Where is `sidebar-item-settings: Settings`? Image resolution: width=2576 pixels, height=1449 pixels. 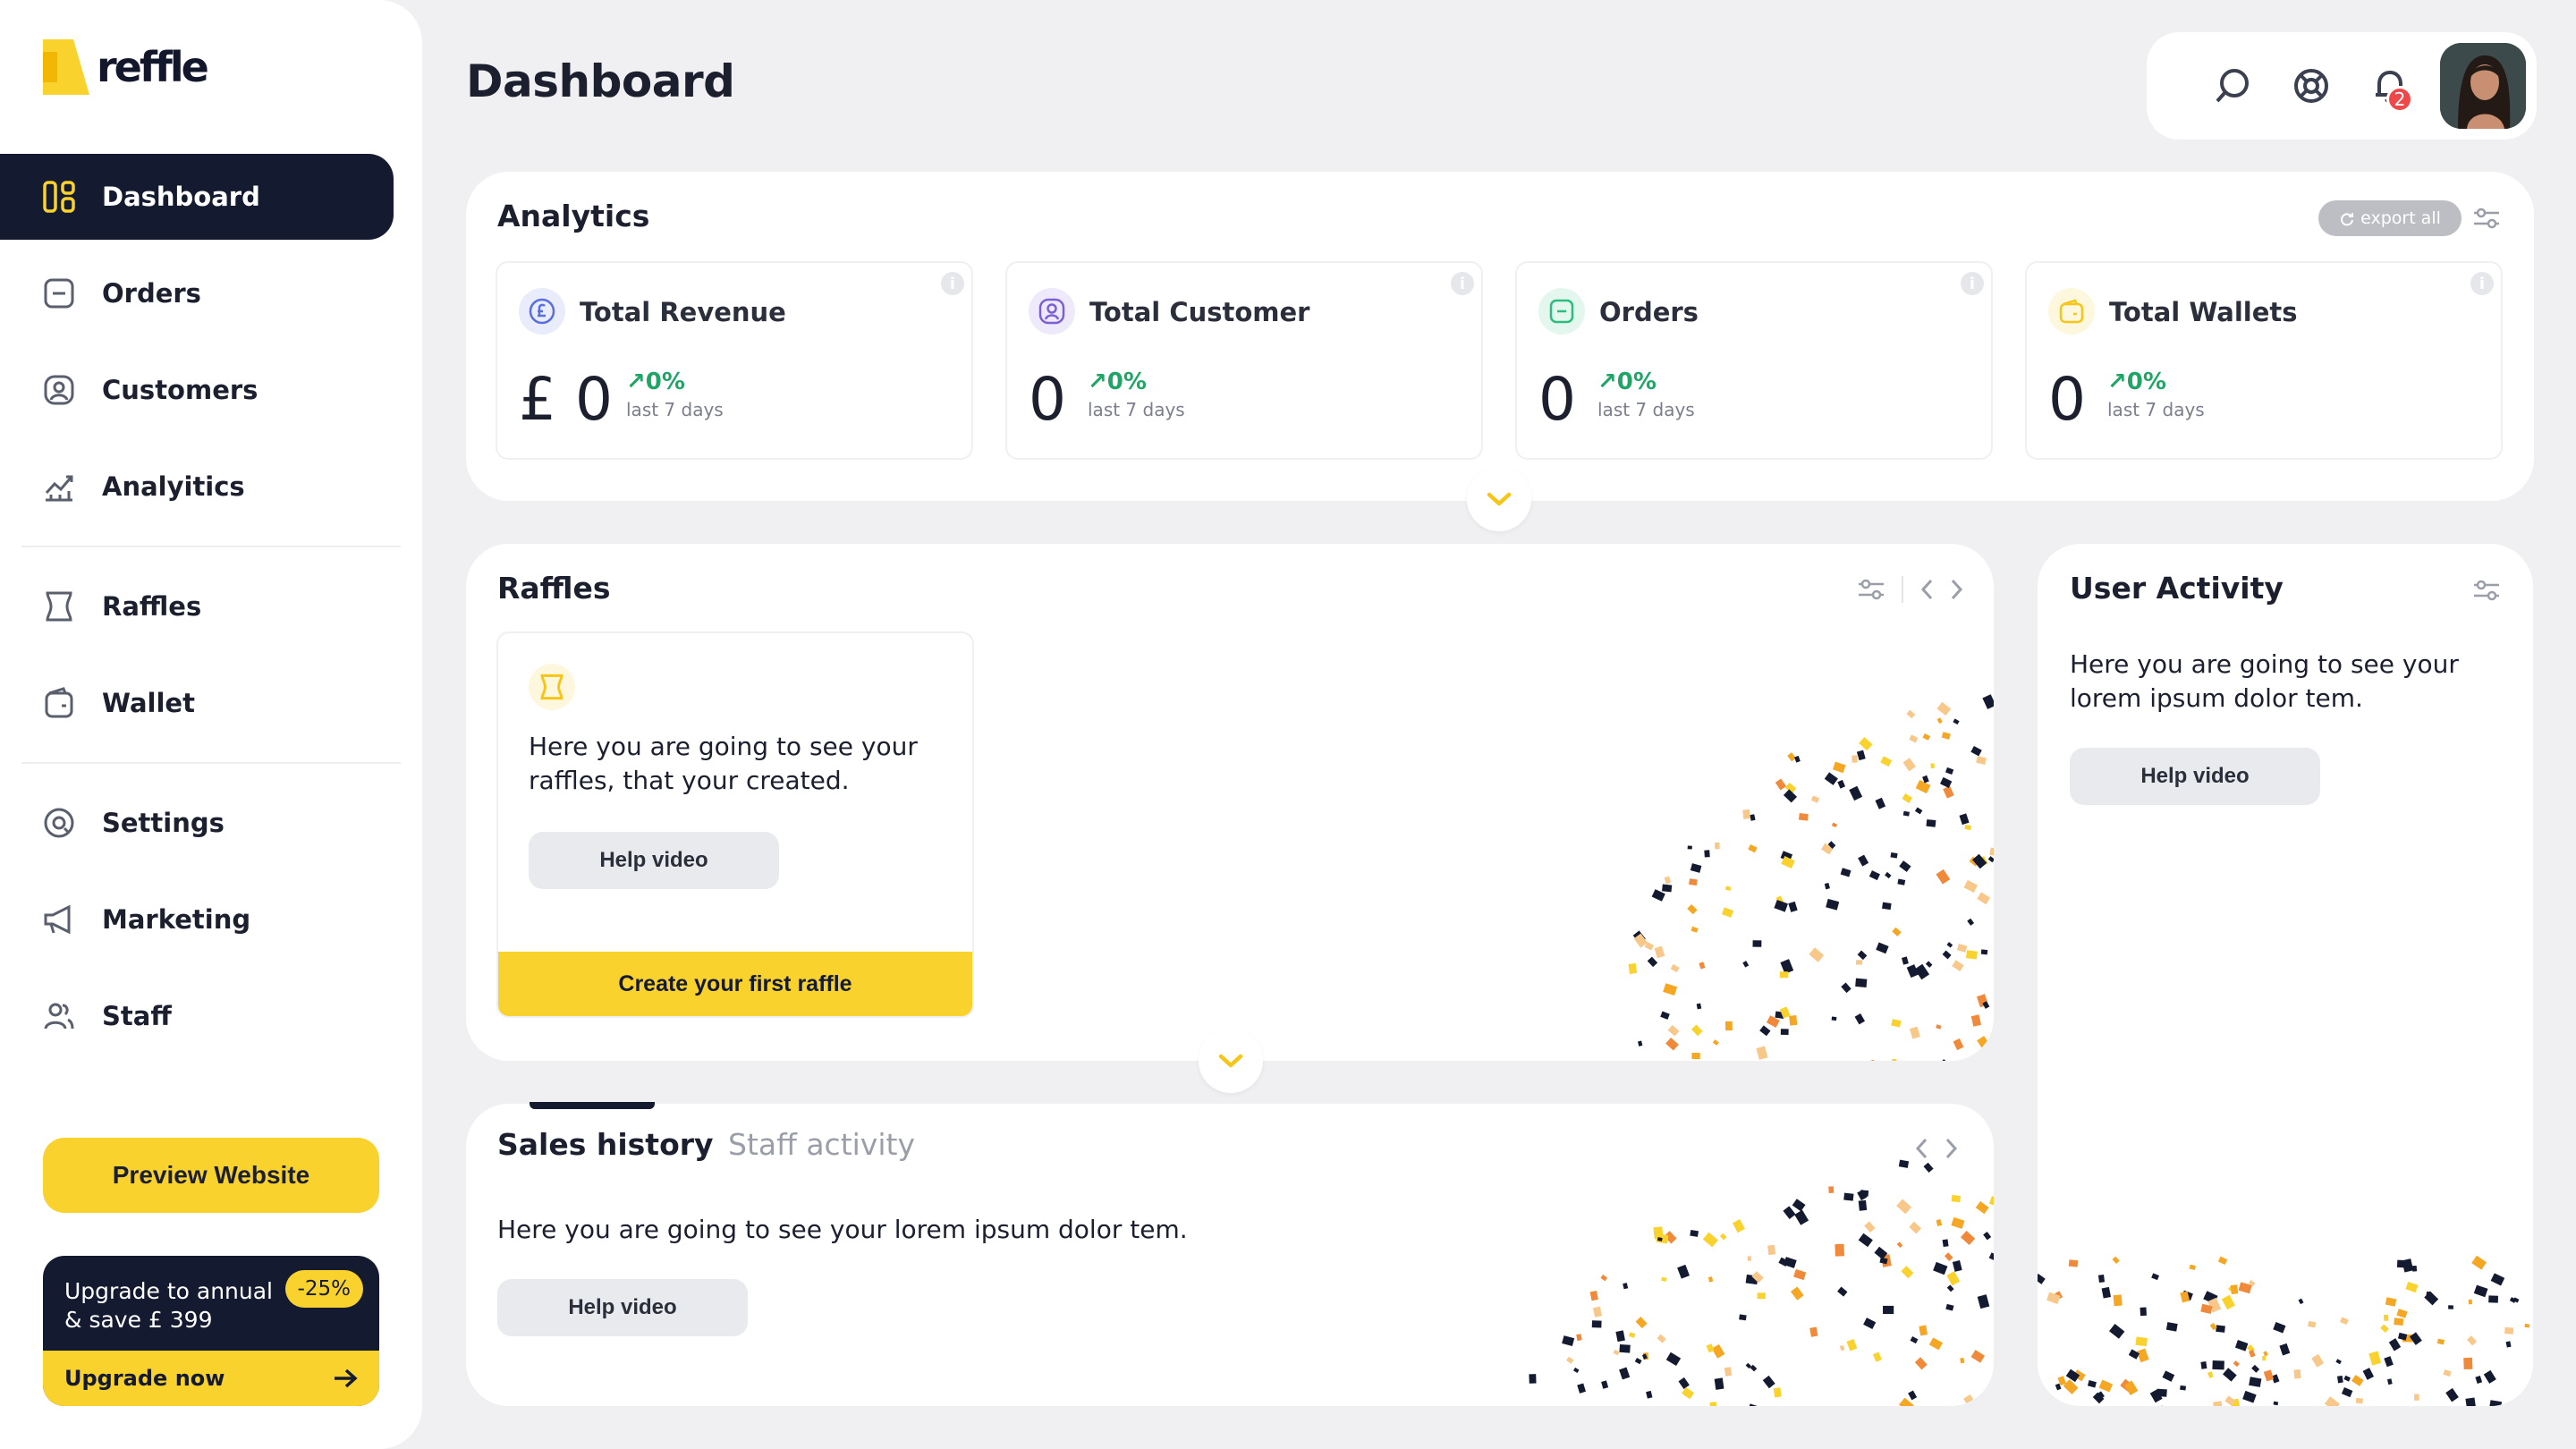 sidebar-item-settings: Settings is located at coordinates (197, 823).